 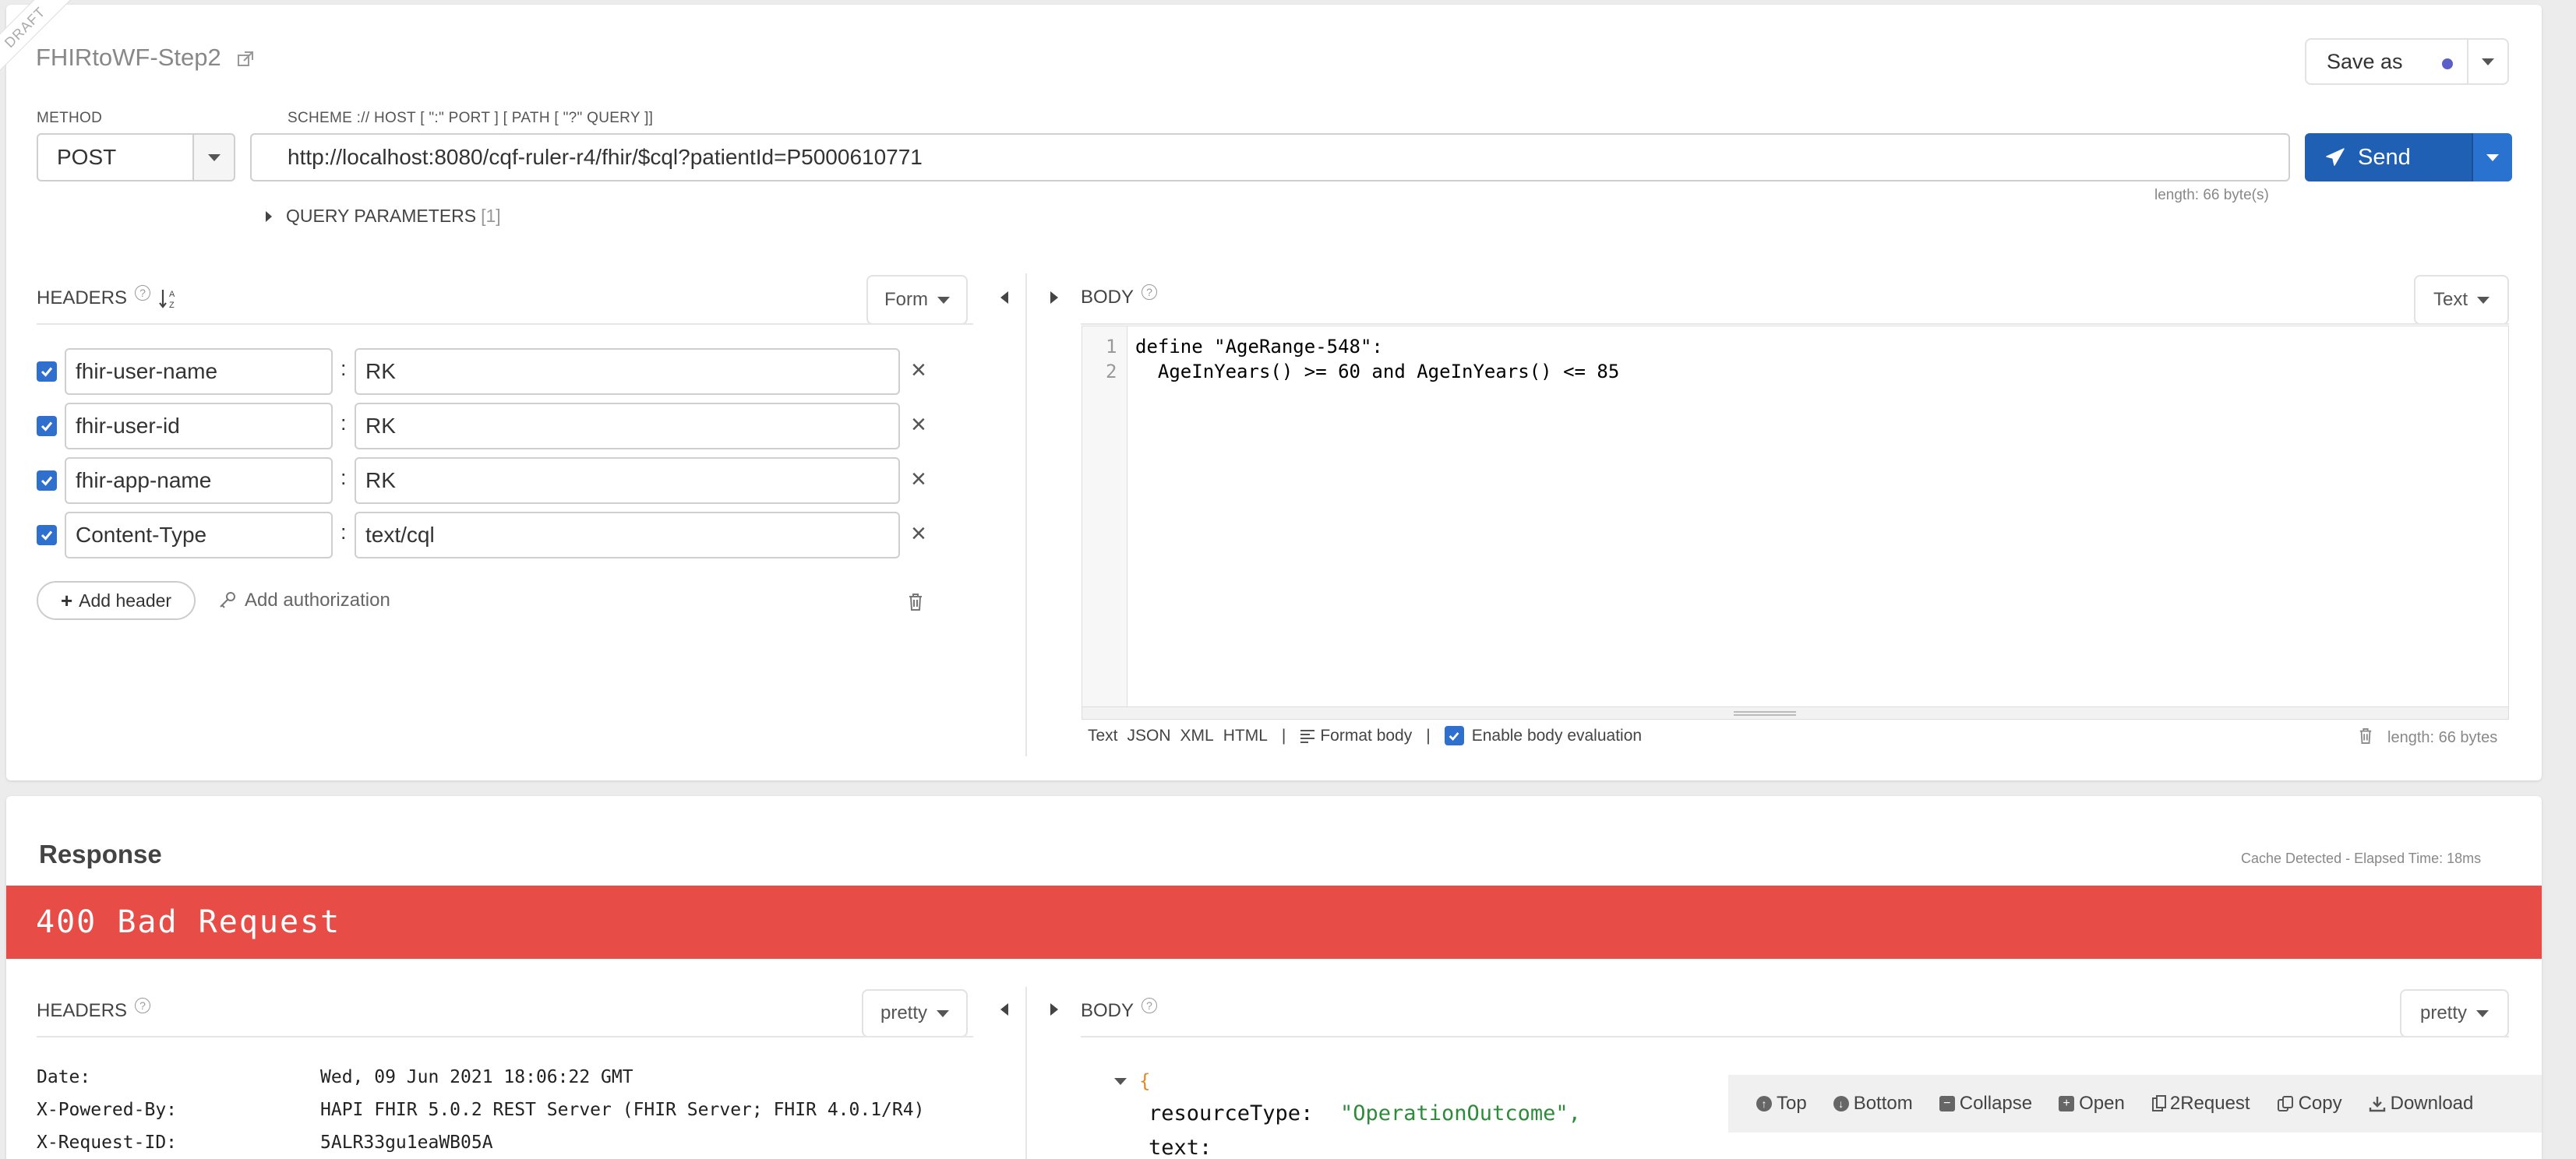 What do you see at coordinates (1883, 1103) in the screenshot?
I see `bottom-label: Bottom` at bounding box center [1883, 1103].